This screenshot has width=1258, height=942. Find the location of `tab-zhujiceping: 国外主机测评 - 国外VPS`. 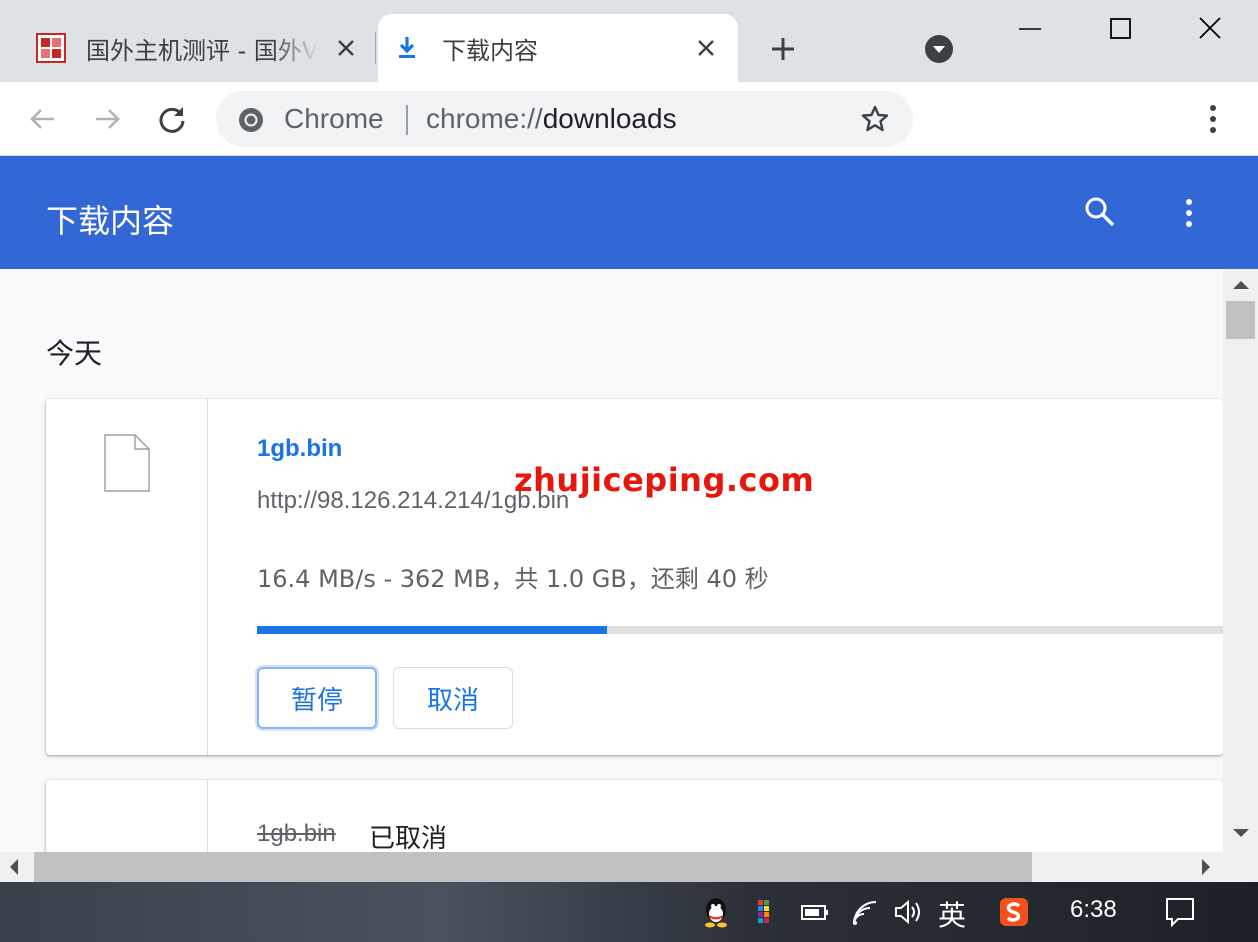

tab-zhujiceping: 国外主机测评 - 国外VPS is located at coordinates (197, 48).